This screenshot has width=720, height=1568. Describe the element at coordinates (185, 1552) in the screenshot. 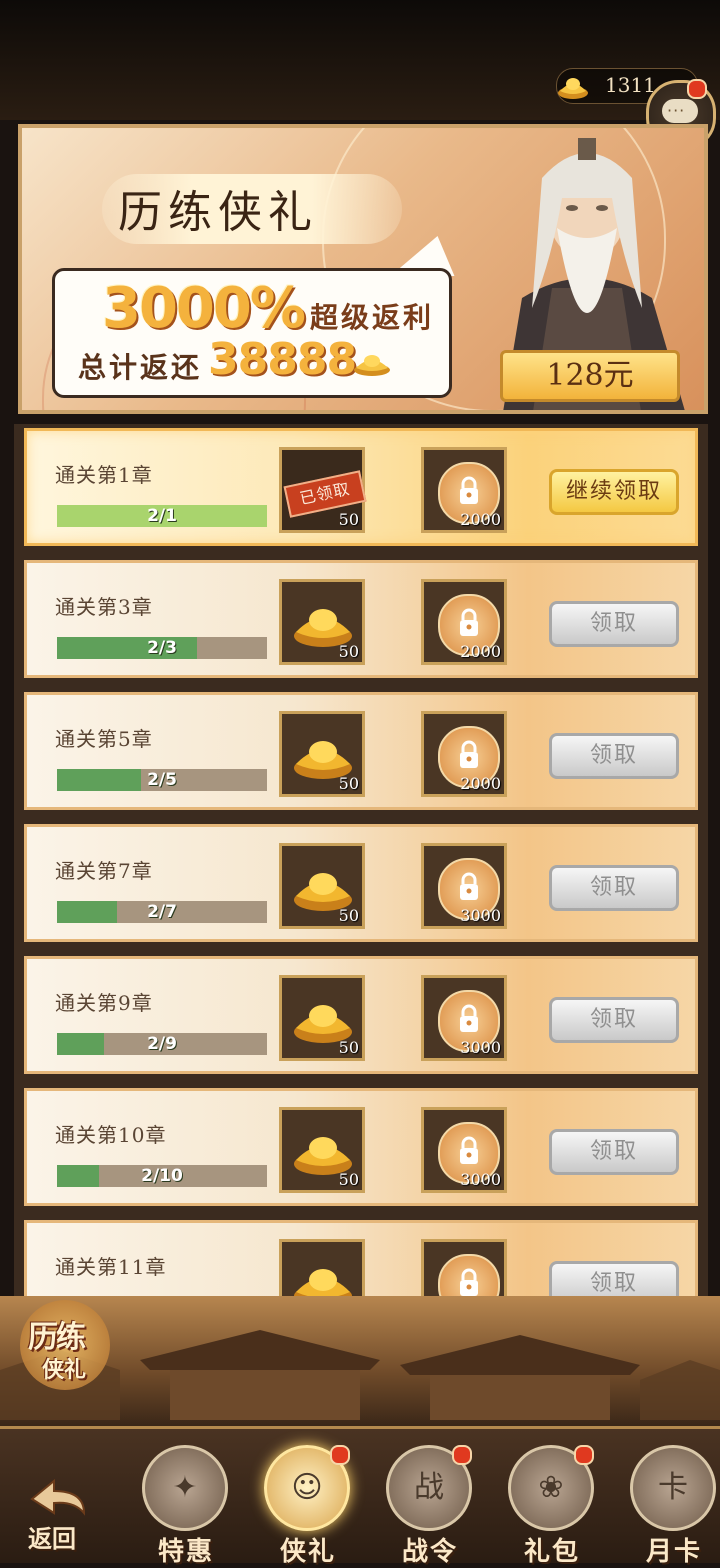

I see `tab-label: 特惠` at that location.